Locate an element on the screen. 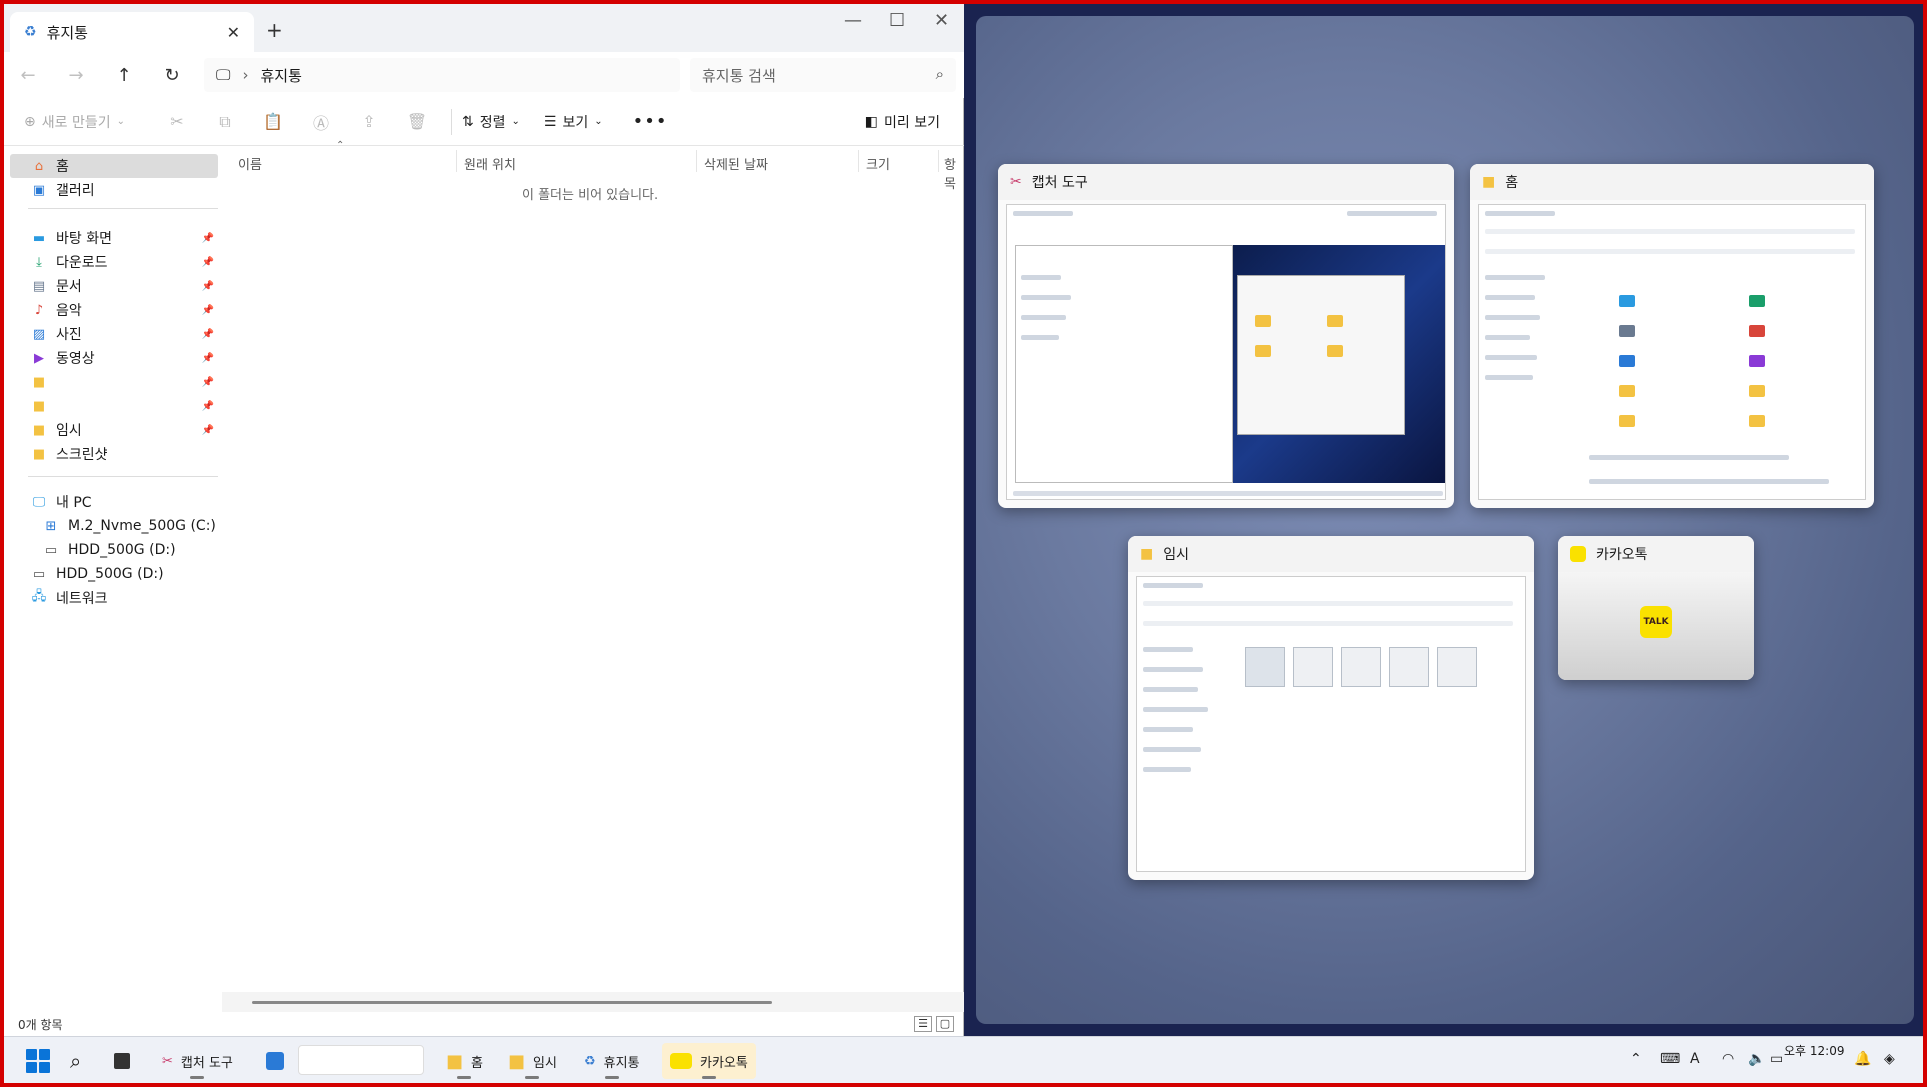 The image size is (1927, 1087). input-method-icon: A is located at coordinates (1695, 1059).